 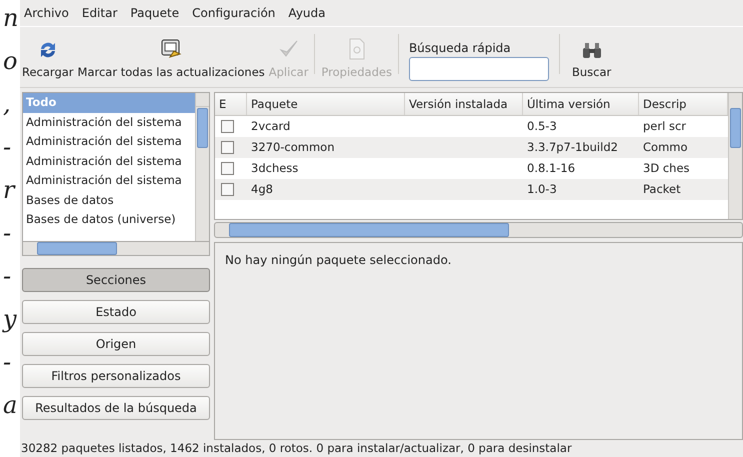 I want to click on background-text: r, so click(x=9, y=190).